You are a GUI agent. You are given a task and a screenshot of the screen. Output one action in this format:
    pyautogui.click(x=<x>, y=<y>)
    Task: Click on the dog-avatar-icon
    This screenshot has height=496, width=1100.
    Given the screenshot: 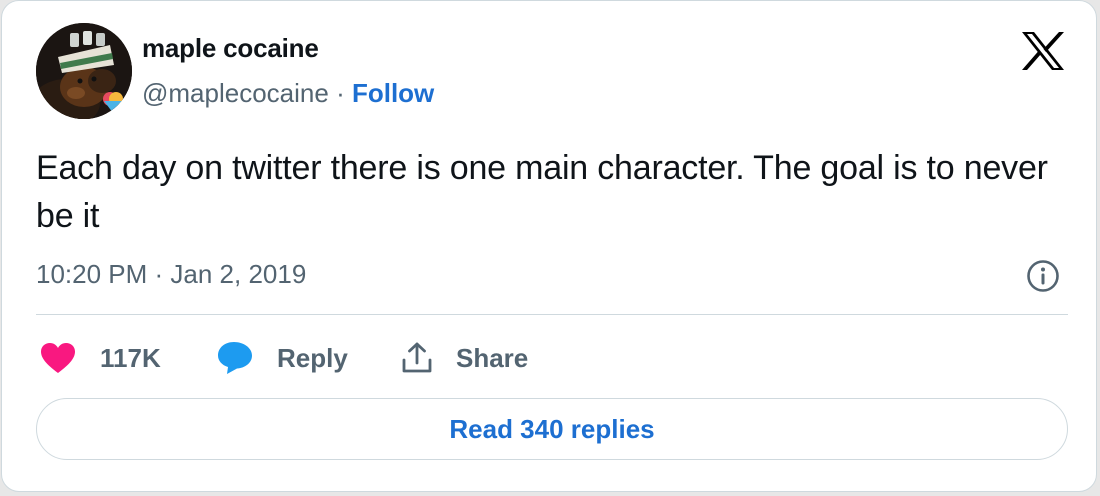 What is the action you would take?
    pyautogui.click(x=84, y=71)
    